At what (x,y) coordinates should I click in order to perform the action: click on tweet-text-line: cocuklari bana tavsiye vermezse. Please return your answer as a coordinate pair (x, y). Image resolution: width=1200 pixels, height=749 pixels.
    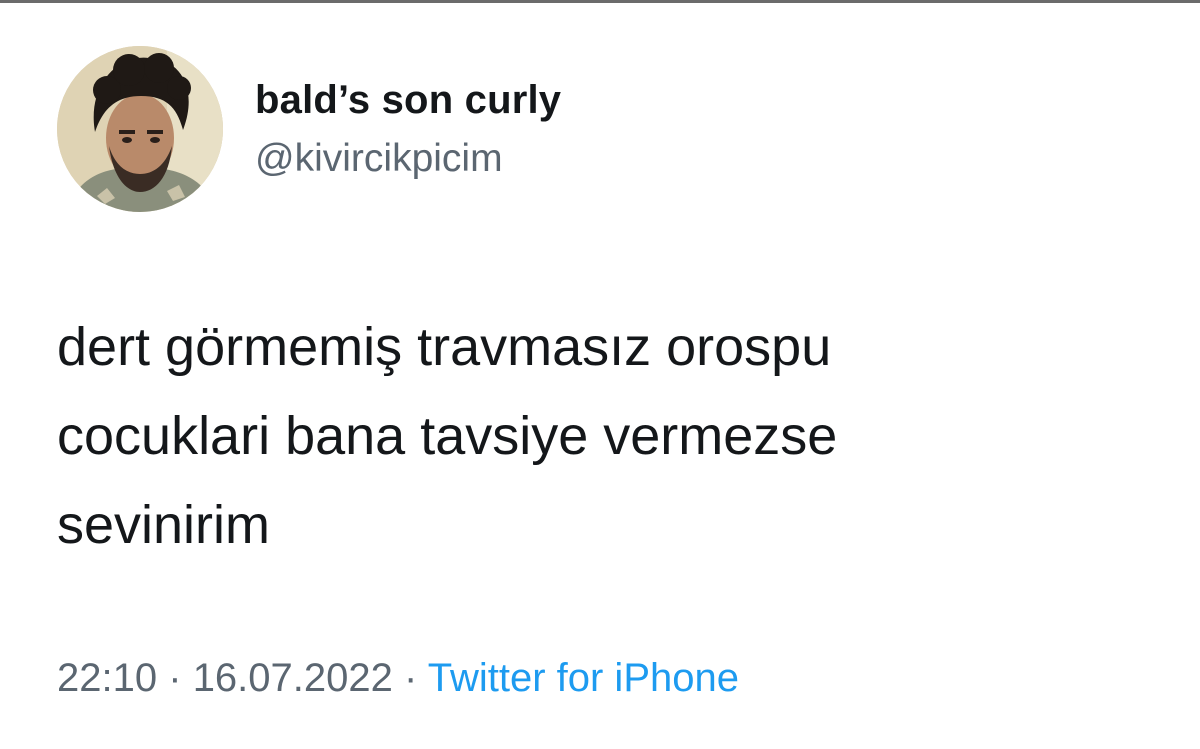
    Looking at the image, I should click on (447, 436).